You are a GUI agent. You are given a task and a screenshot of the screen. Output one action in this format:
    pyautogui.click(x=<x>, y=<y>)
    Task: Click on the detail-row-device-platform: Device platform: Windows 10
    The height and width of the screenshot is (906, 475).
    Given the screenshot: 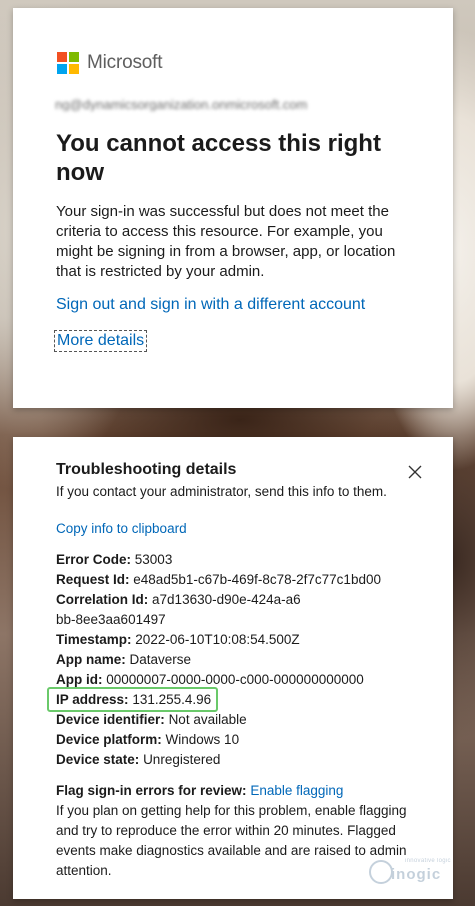 What is the action you would take?
    pyautogui.click(x=236, y=740)
    